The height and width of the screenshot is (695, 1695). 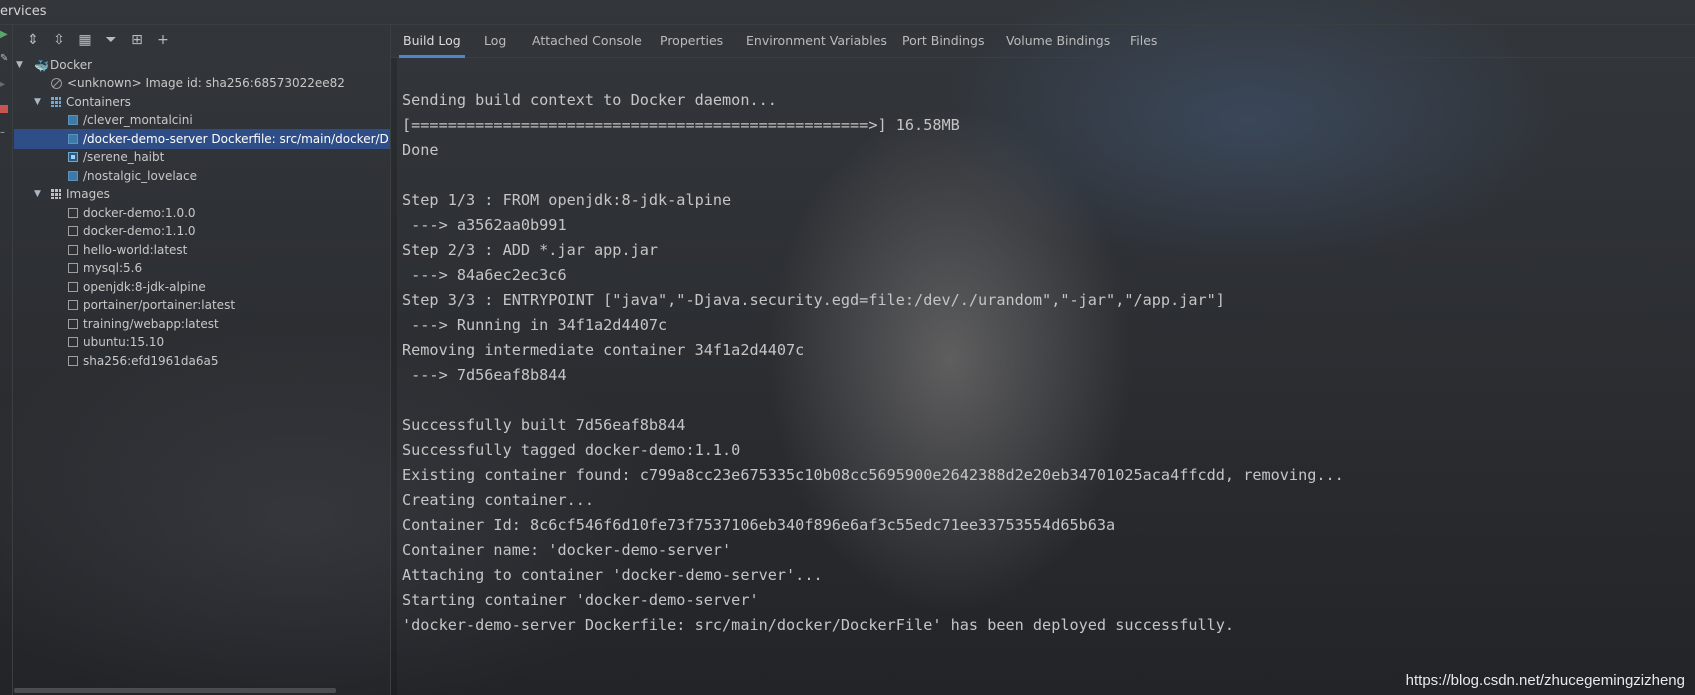 I want to click on tree-item-container: /serene_haibt, so click(x=202, y=157).